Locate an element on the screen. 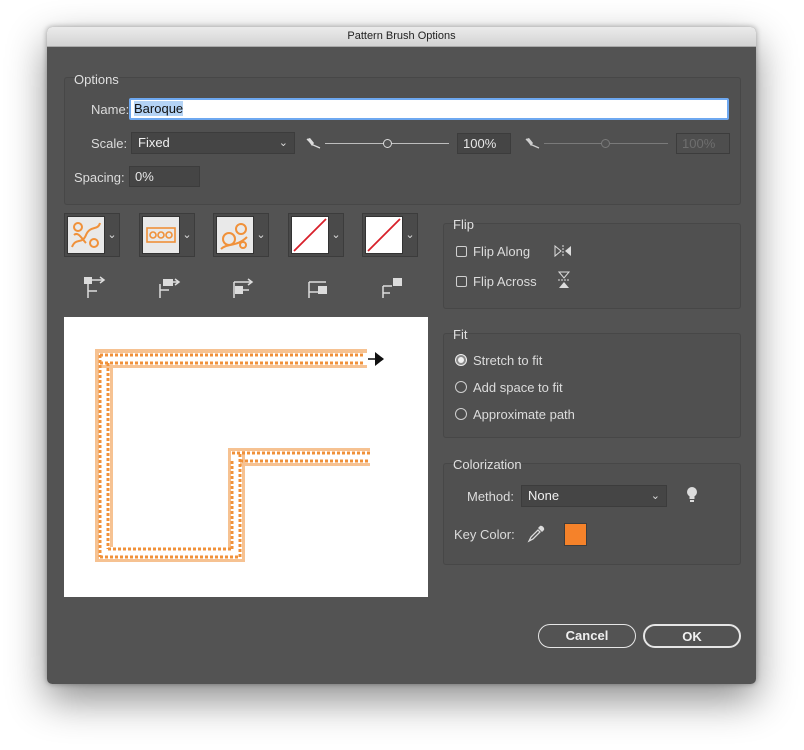 Image resolution: width=804 pixels, height=750 pixels. spacing-field: 0% is located at coordinates (164, 176).